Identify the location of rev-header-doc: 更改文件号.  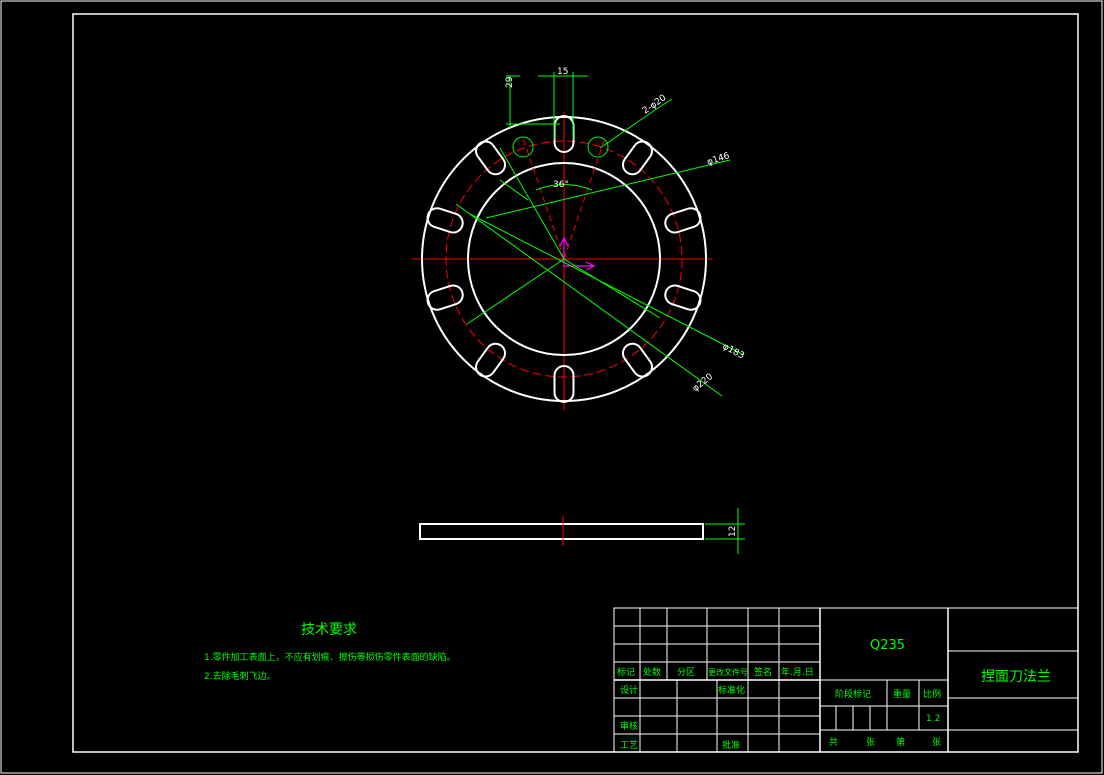
(728, 672).